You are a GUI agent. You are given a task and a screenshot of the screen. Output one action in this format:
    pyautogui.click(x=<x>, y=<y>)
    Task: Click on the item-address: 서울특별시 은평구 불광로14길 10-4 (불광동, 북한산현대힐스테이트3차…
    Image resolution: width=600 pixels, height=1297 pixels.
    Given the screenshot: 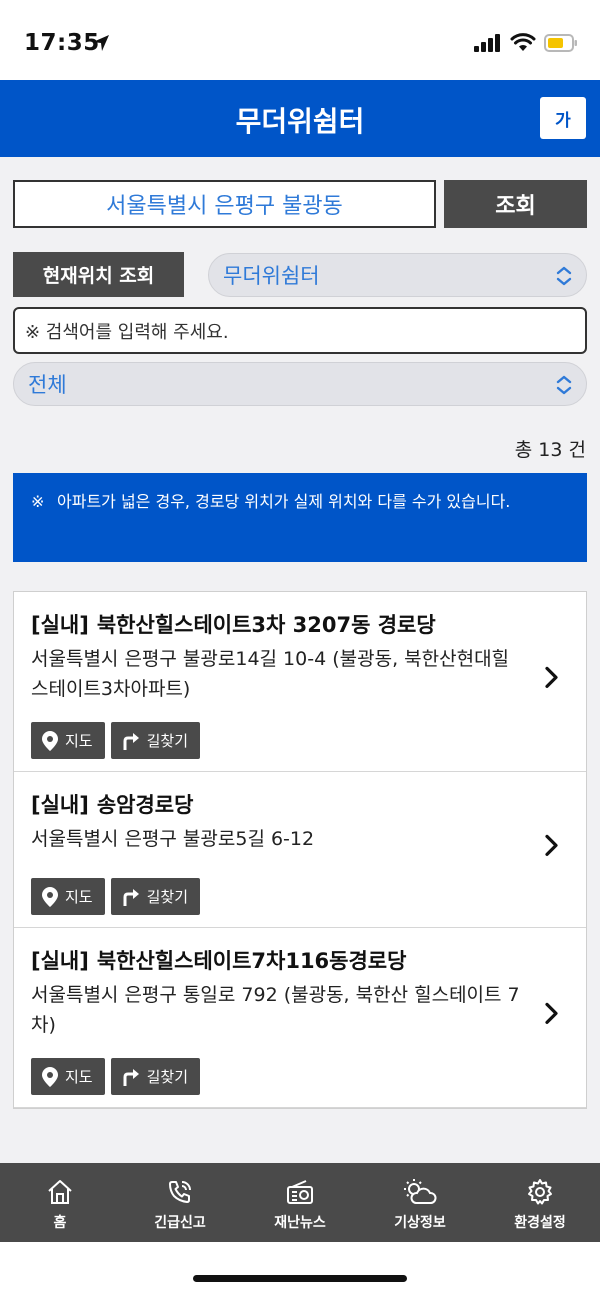 What is the action you would take?
    pyautogui.click(x=270, y=674)
    